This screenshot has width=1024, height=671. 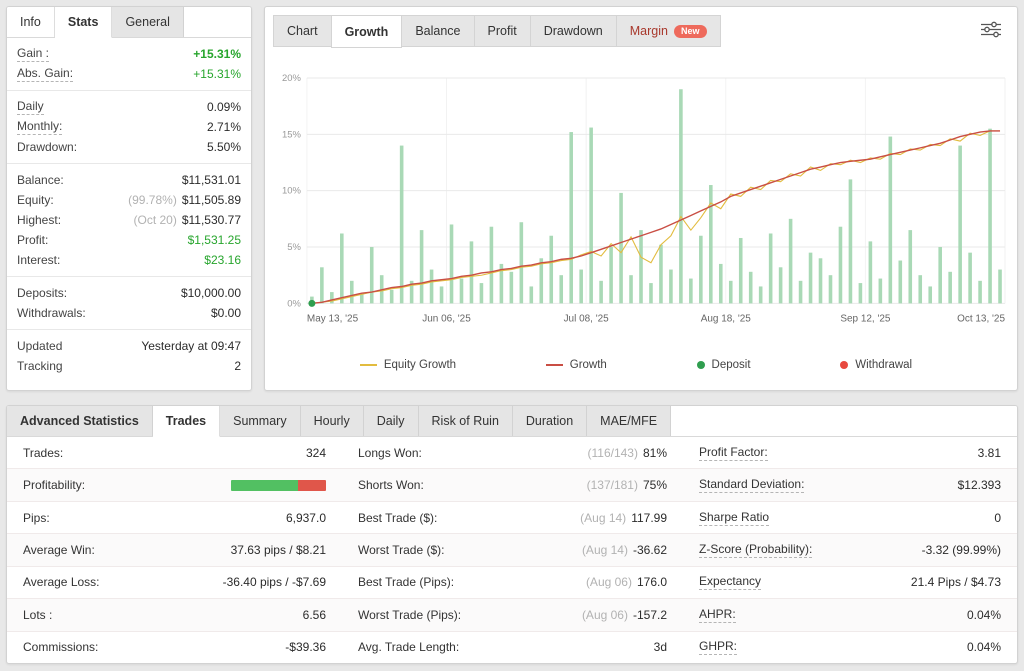 What do you see at coordinates (366, 31) in the screenshot?
I see `chart-tab-growth: Growth` at bounding box center [366, 31].